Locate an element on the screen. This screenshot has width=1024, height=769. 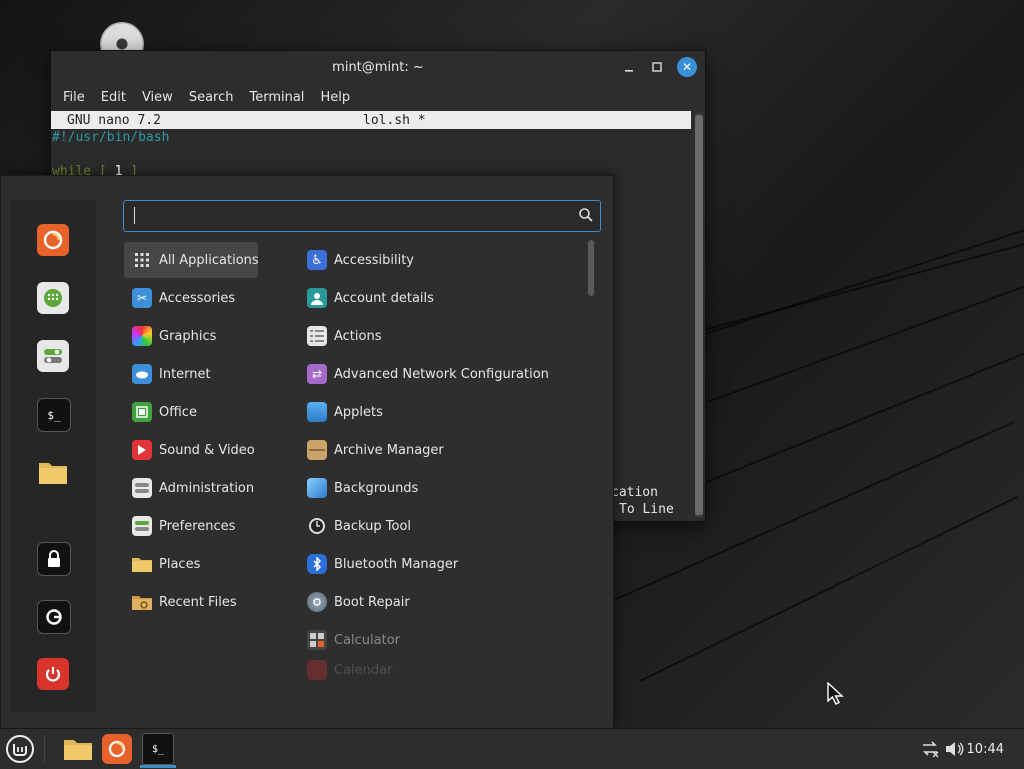
app-applets: Applets is located at coordinates (434, 412).